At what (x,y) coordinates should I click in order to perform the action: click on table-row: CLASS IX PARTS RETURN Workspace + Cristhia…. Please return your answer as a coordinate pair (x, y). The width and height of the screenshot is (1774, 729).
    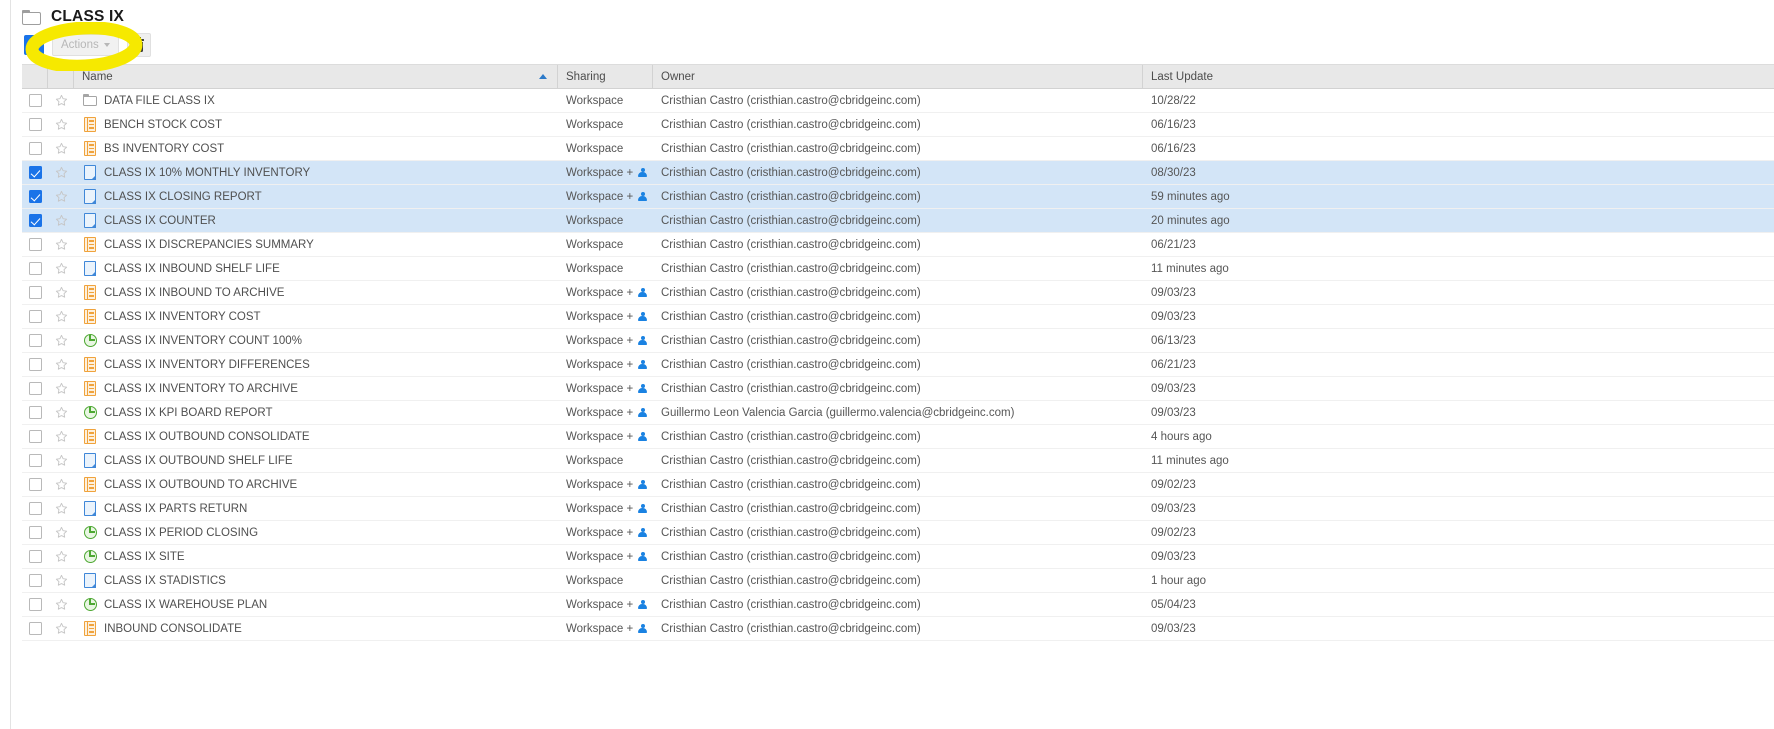
    Looking at the image, I should click on (898, 509).